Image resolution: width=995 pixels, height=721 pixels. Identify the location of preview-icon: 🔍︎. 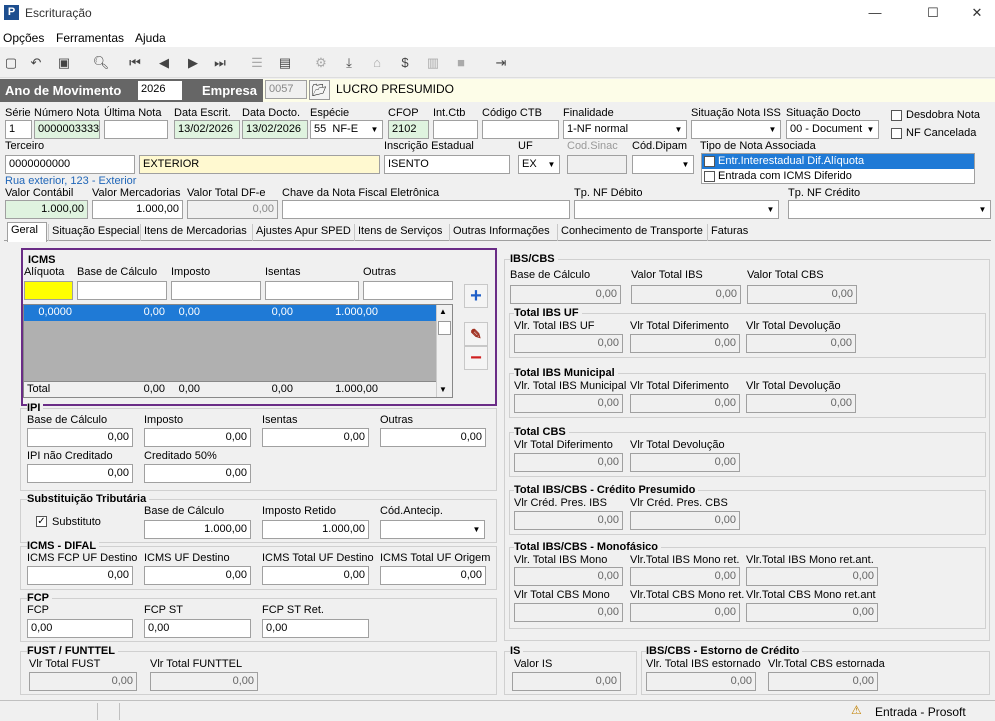
(101, 63).